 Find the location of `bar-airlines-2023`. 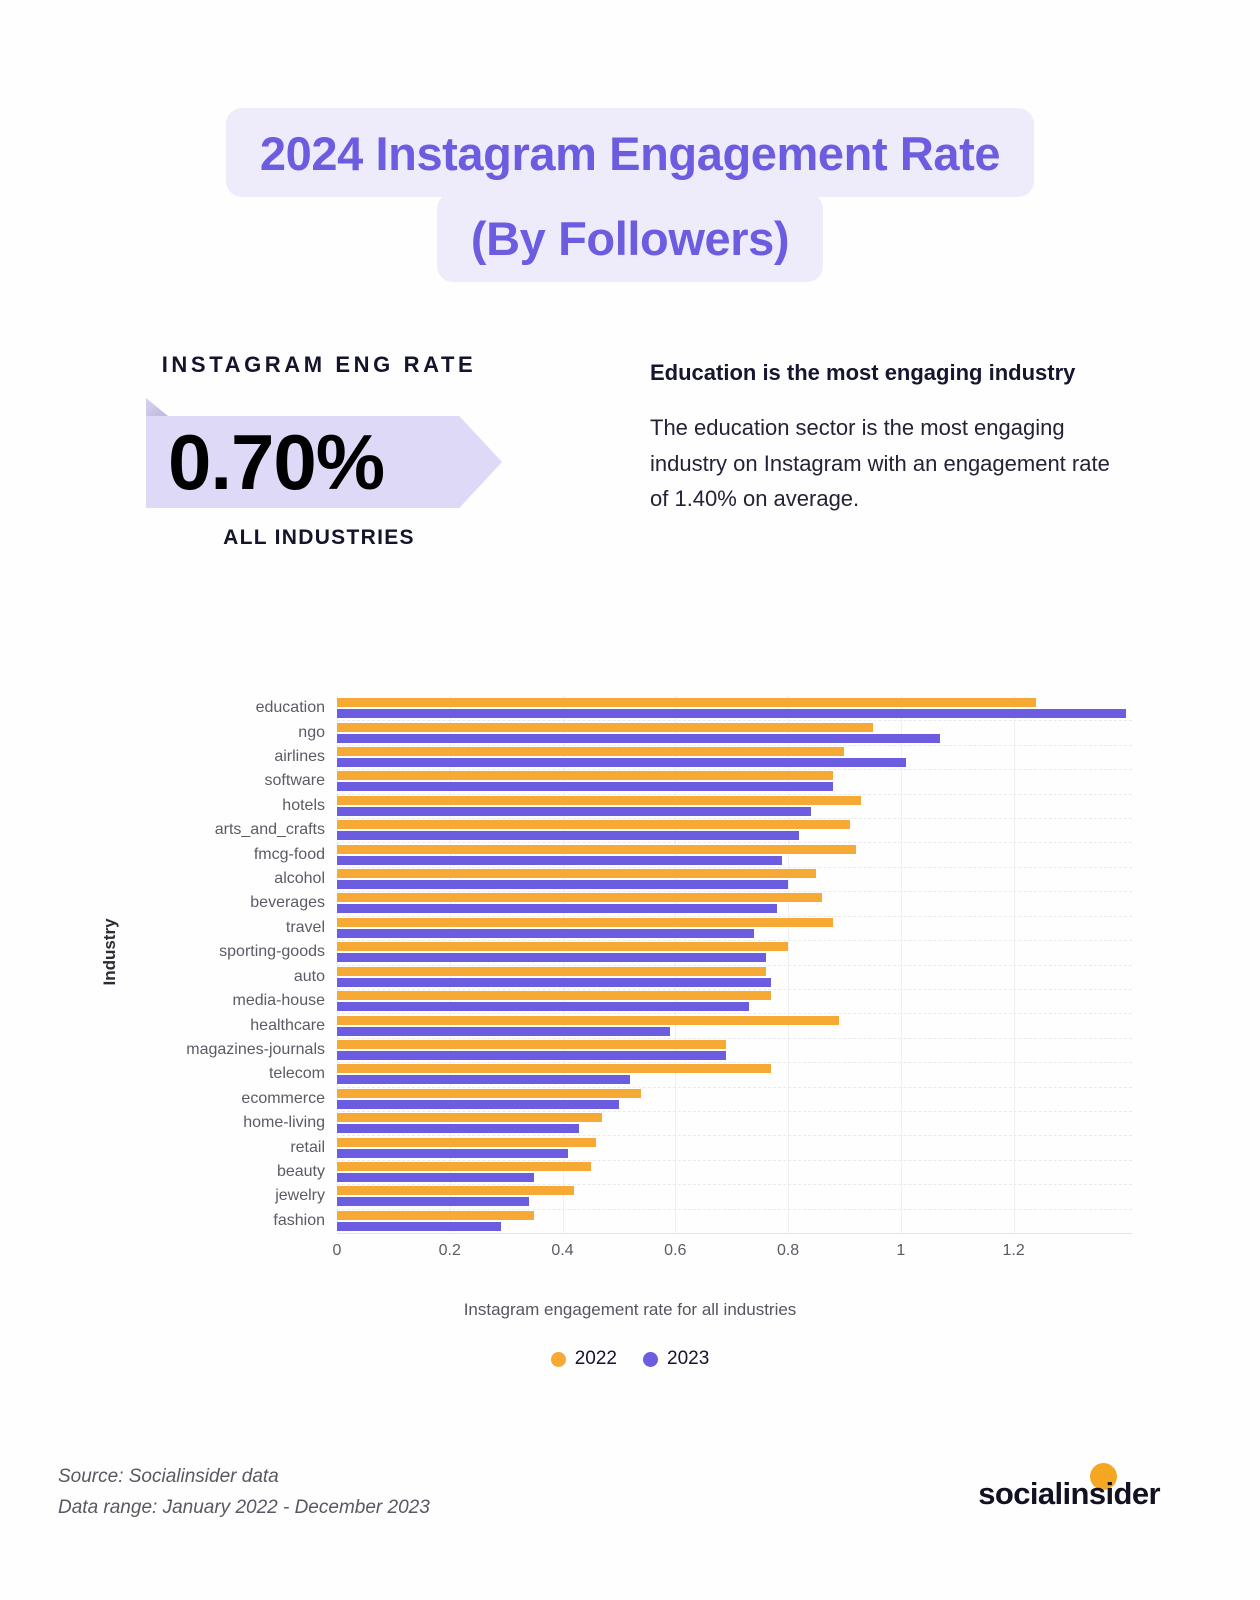

bar-airlines-2023 is located at coordinates (622, 763).